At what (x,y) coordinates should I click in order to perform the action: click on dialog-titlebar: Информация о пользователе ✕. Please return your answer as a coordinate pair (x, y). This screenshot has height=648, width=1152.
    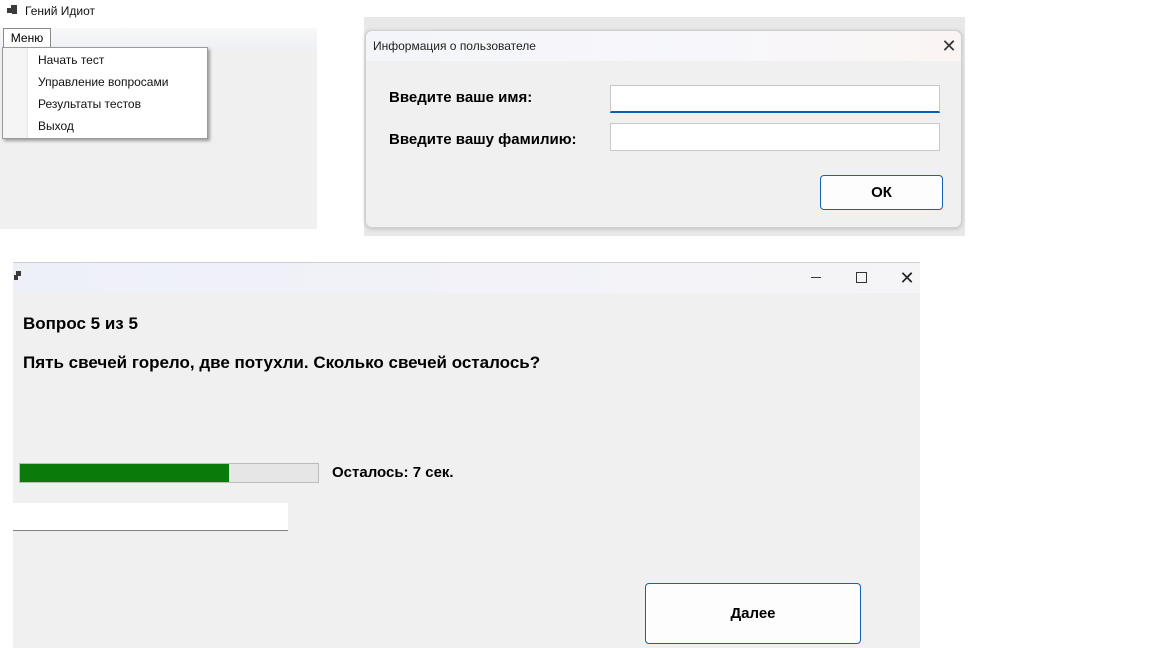
    Looking at the image, I should click on (663, 46).